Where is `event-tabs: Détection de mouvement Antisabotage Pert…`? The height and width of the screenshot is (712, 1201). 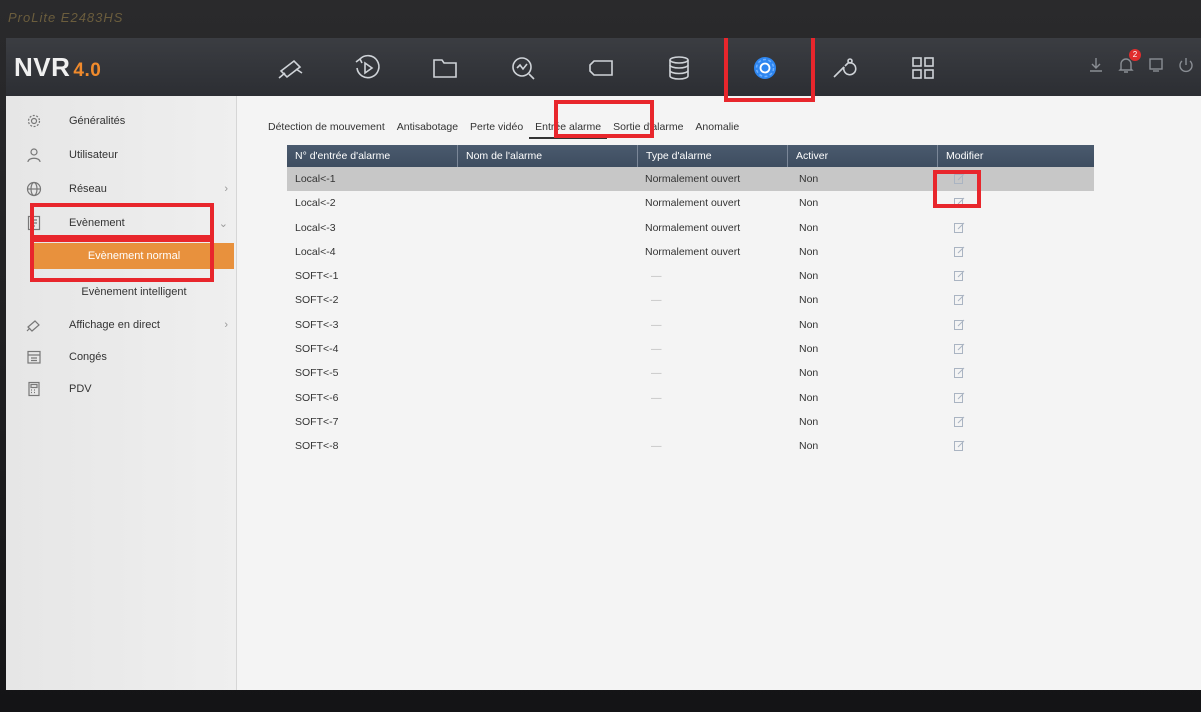 event-tabs: Détection de mouvement Antisabotage Pert… is located at coordinates (503, 128).